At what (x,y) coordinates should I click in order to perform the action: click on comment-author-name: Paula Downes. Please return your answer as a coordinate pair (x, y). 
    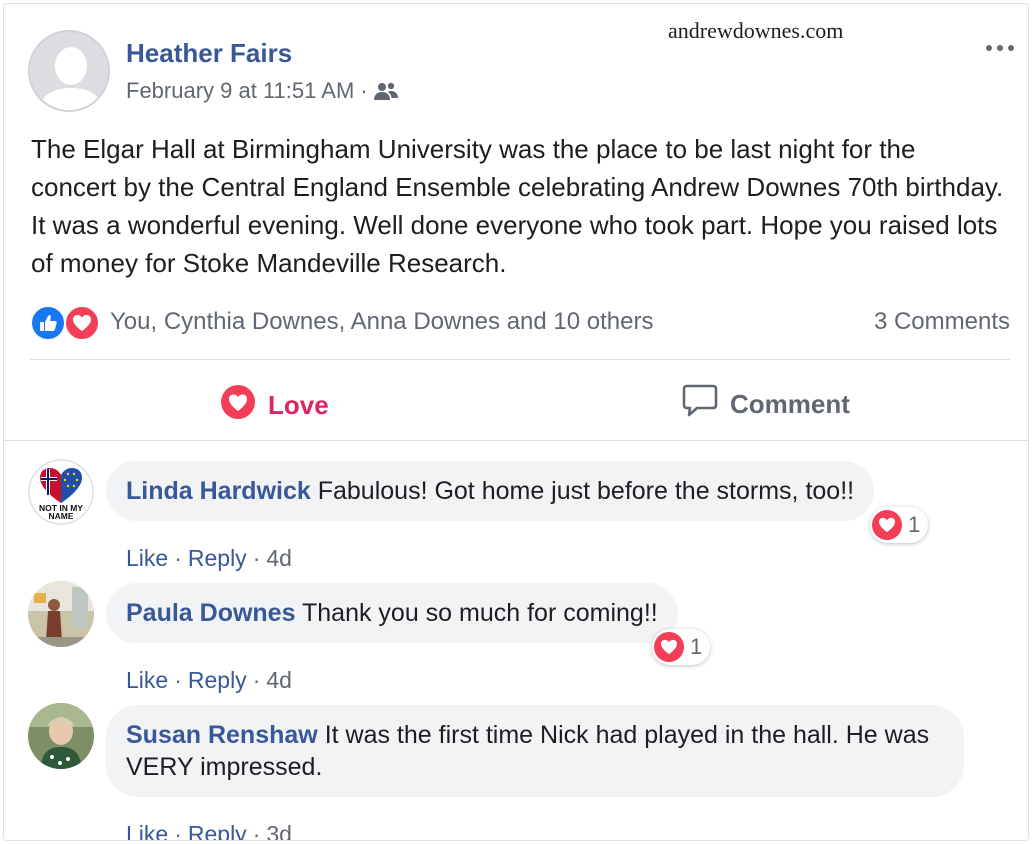
    Looking at the image, I should click on (211, 613).